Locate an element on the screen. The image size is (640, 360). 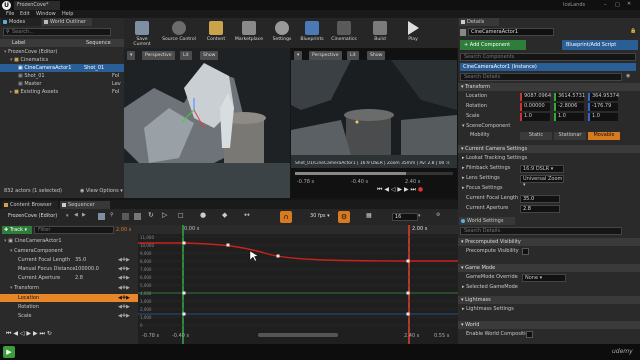
build-button: Build is located at coordinates (380, 34).